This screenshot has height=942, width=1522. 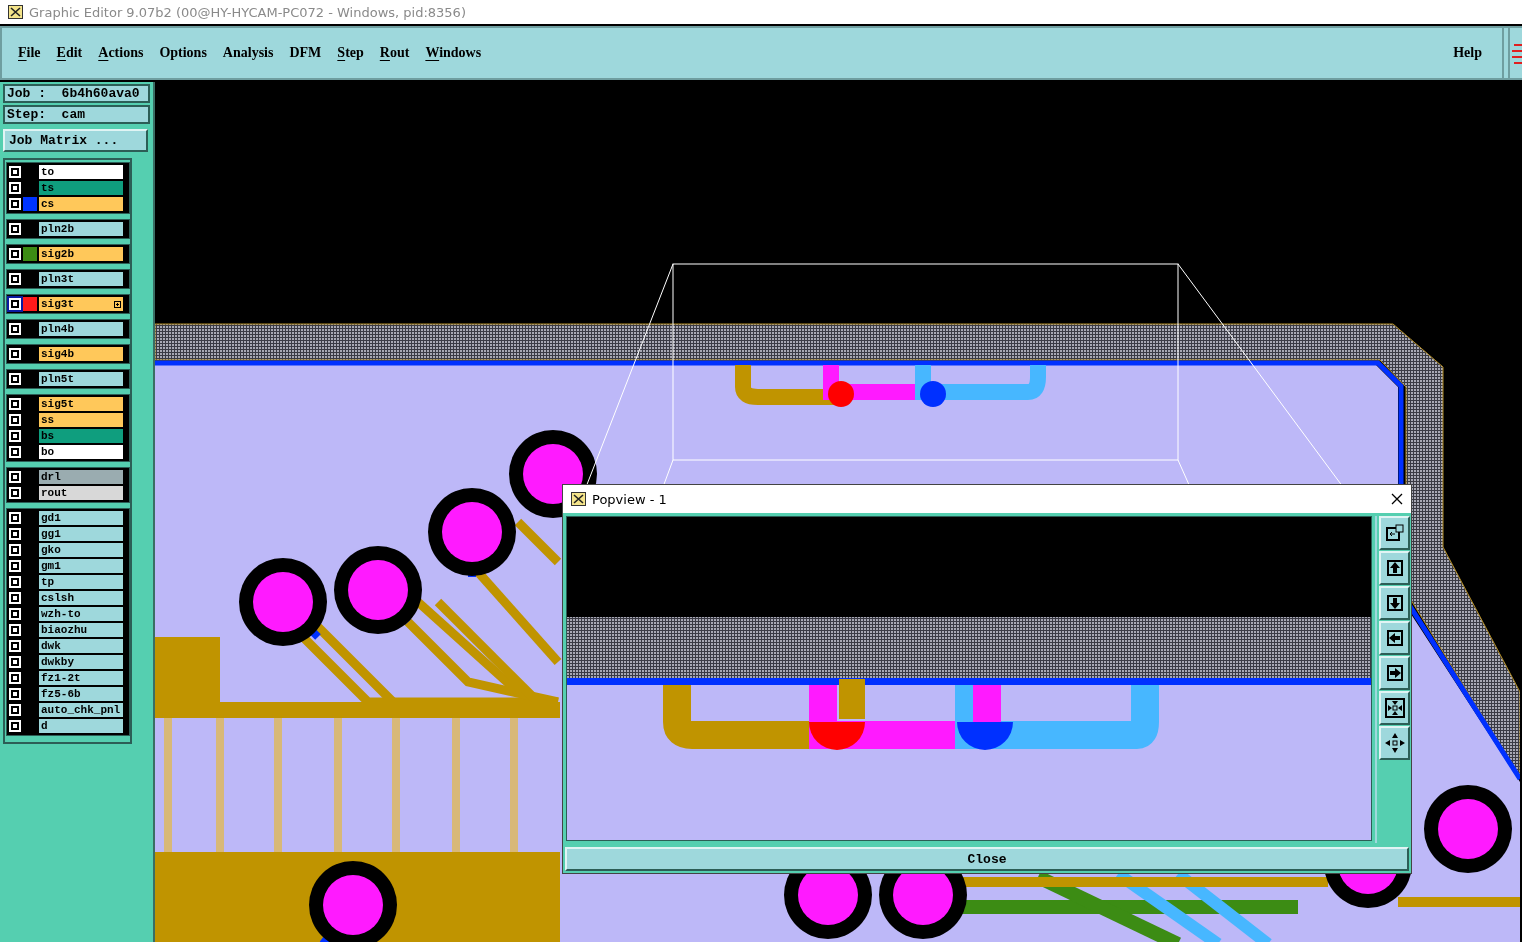 I want to click on window-icon, so click(x=578, y=499).